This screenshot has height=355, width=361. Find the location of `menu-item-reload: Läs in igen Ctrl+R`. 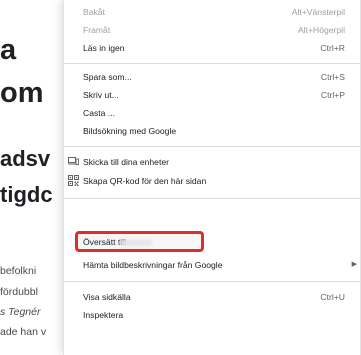

menu-item-reload: Läs in igen Ctrl+R is located at coordinates (212, 49).